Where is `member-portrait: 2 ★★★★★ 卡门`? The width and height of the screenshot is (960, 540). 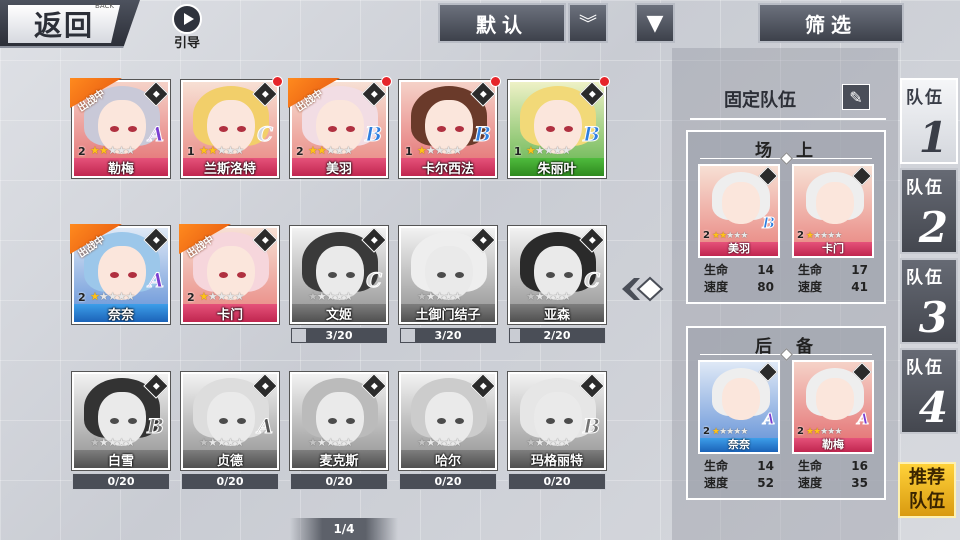 member-portrait: 2 ★★★★★ 卡门 is located at coordinates (833, 211).